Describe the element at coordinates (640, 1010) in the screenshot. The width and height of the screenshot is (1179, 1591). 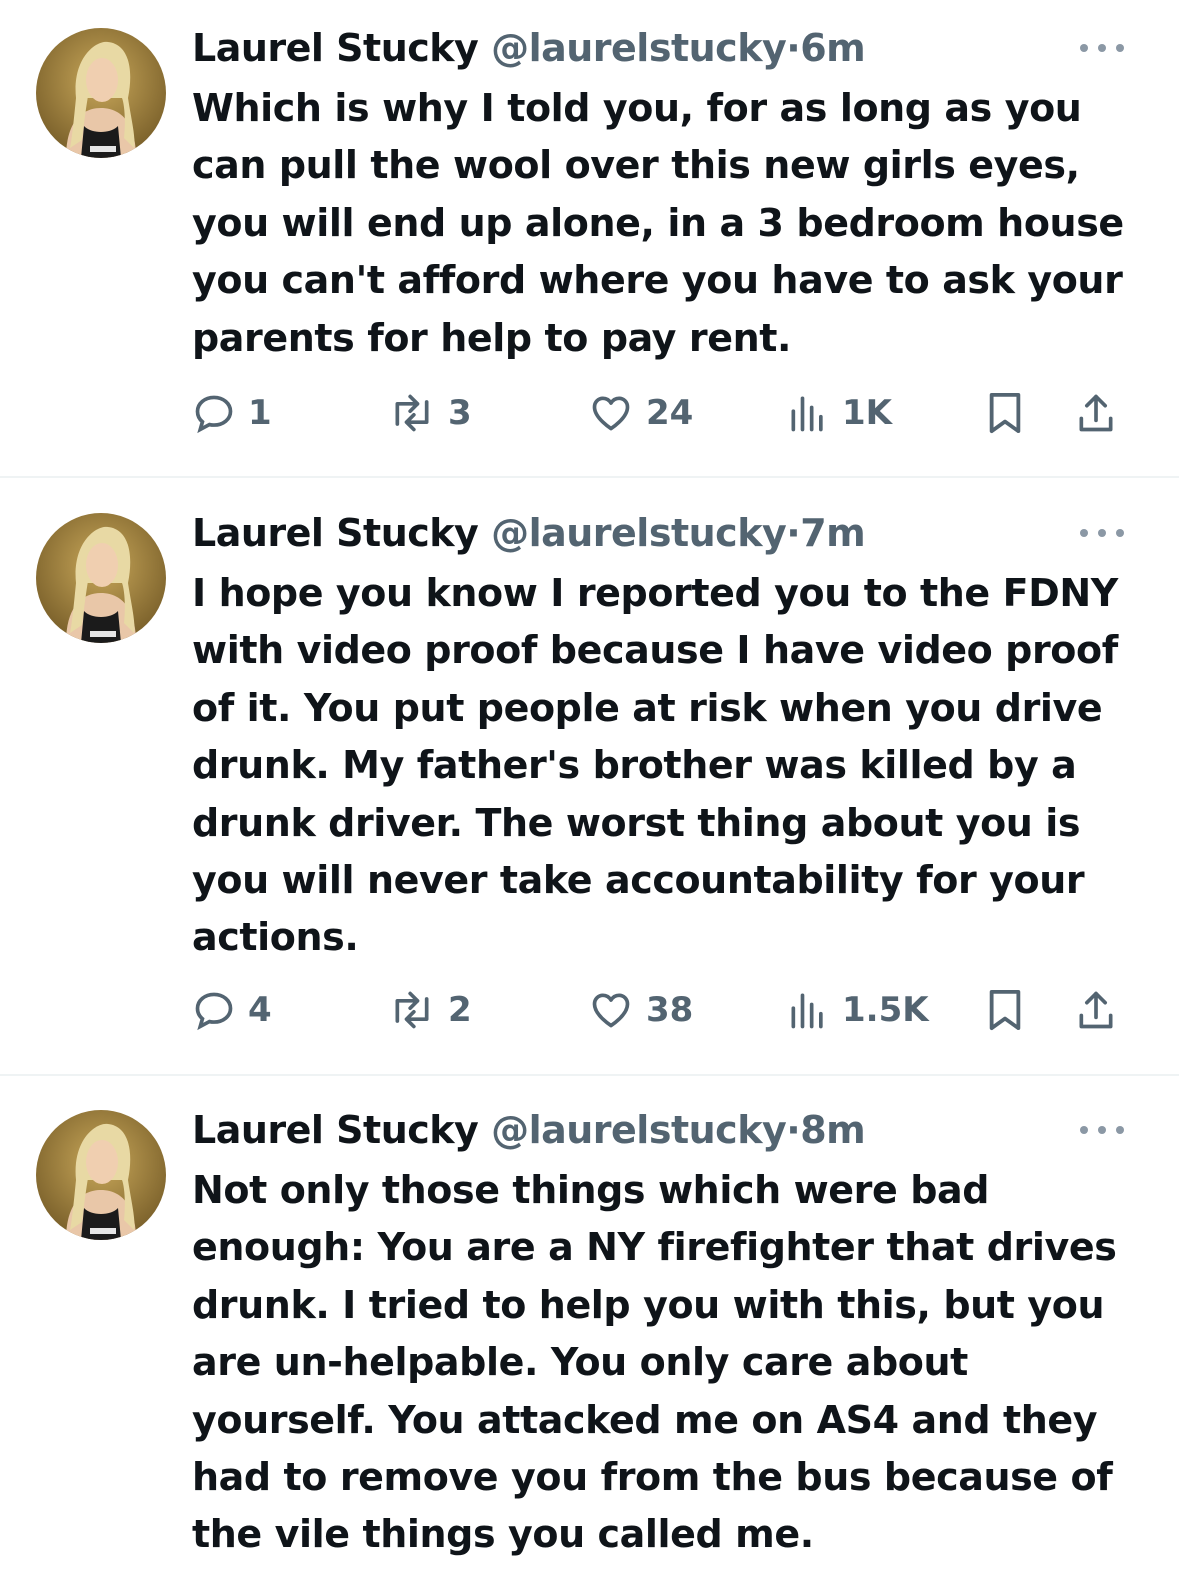
I see `like-button: 38` at that location.